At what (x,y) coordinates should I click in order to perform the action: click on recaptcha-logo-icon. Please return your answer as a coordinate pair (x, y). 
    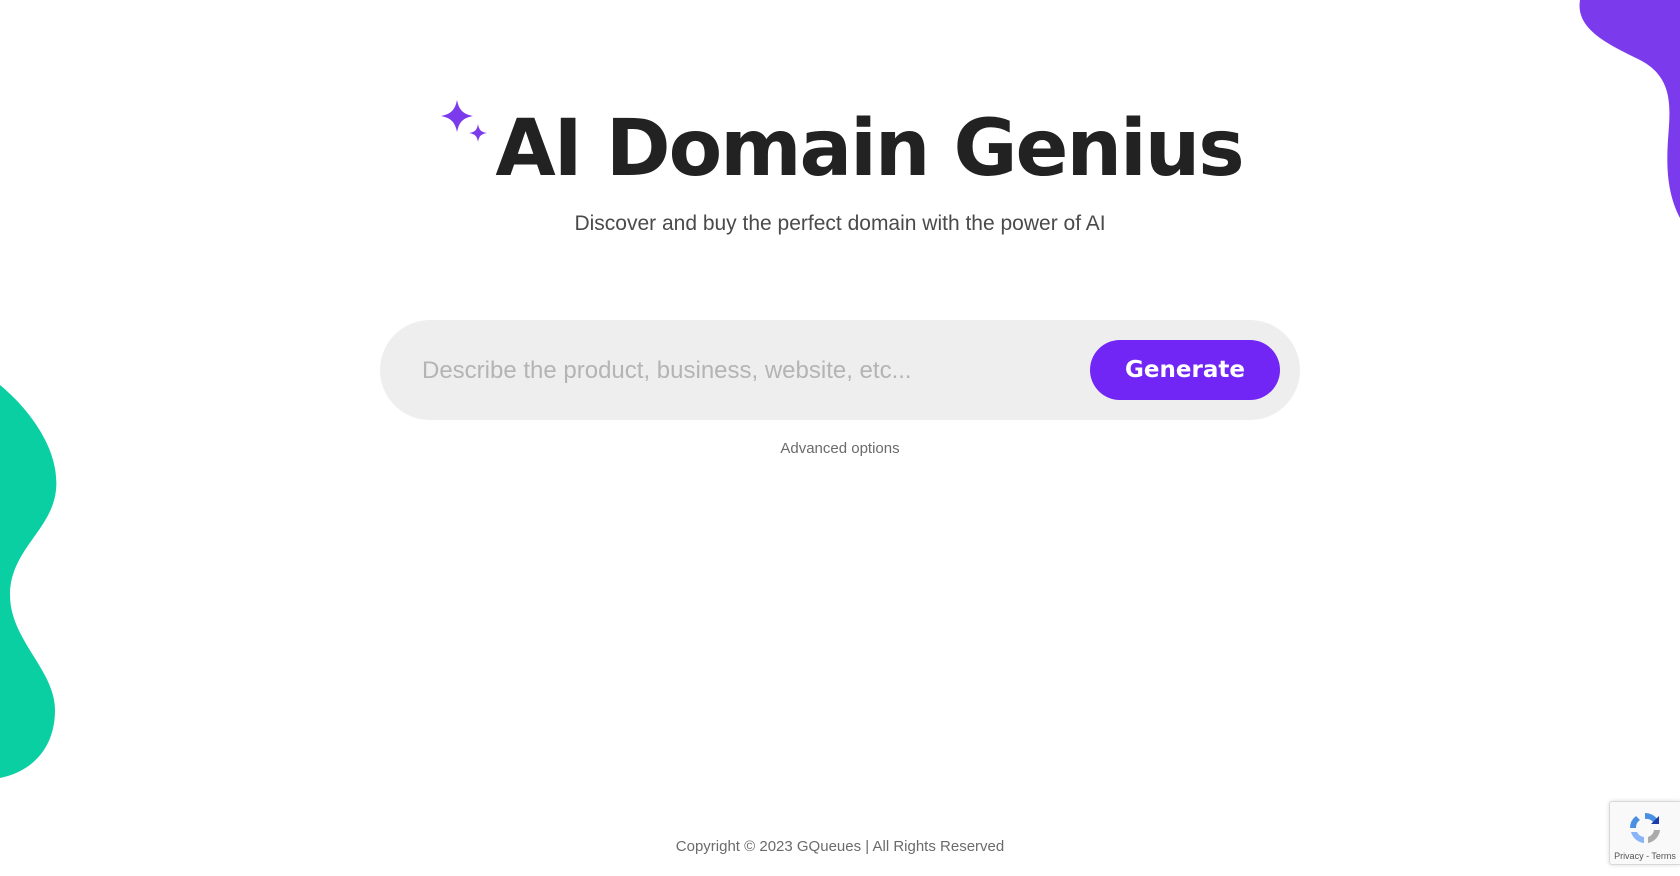
    Looking at the image, I should click on (1645, 827).